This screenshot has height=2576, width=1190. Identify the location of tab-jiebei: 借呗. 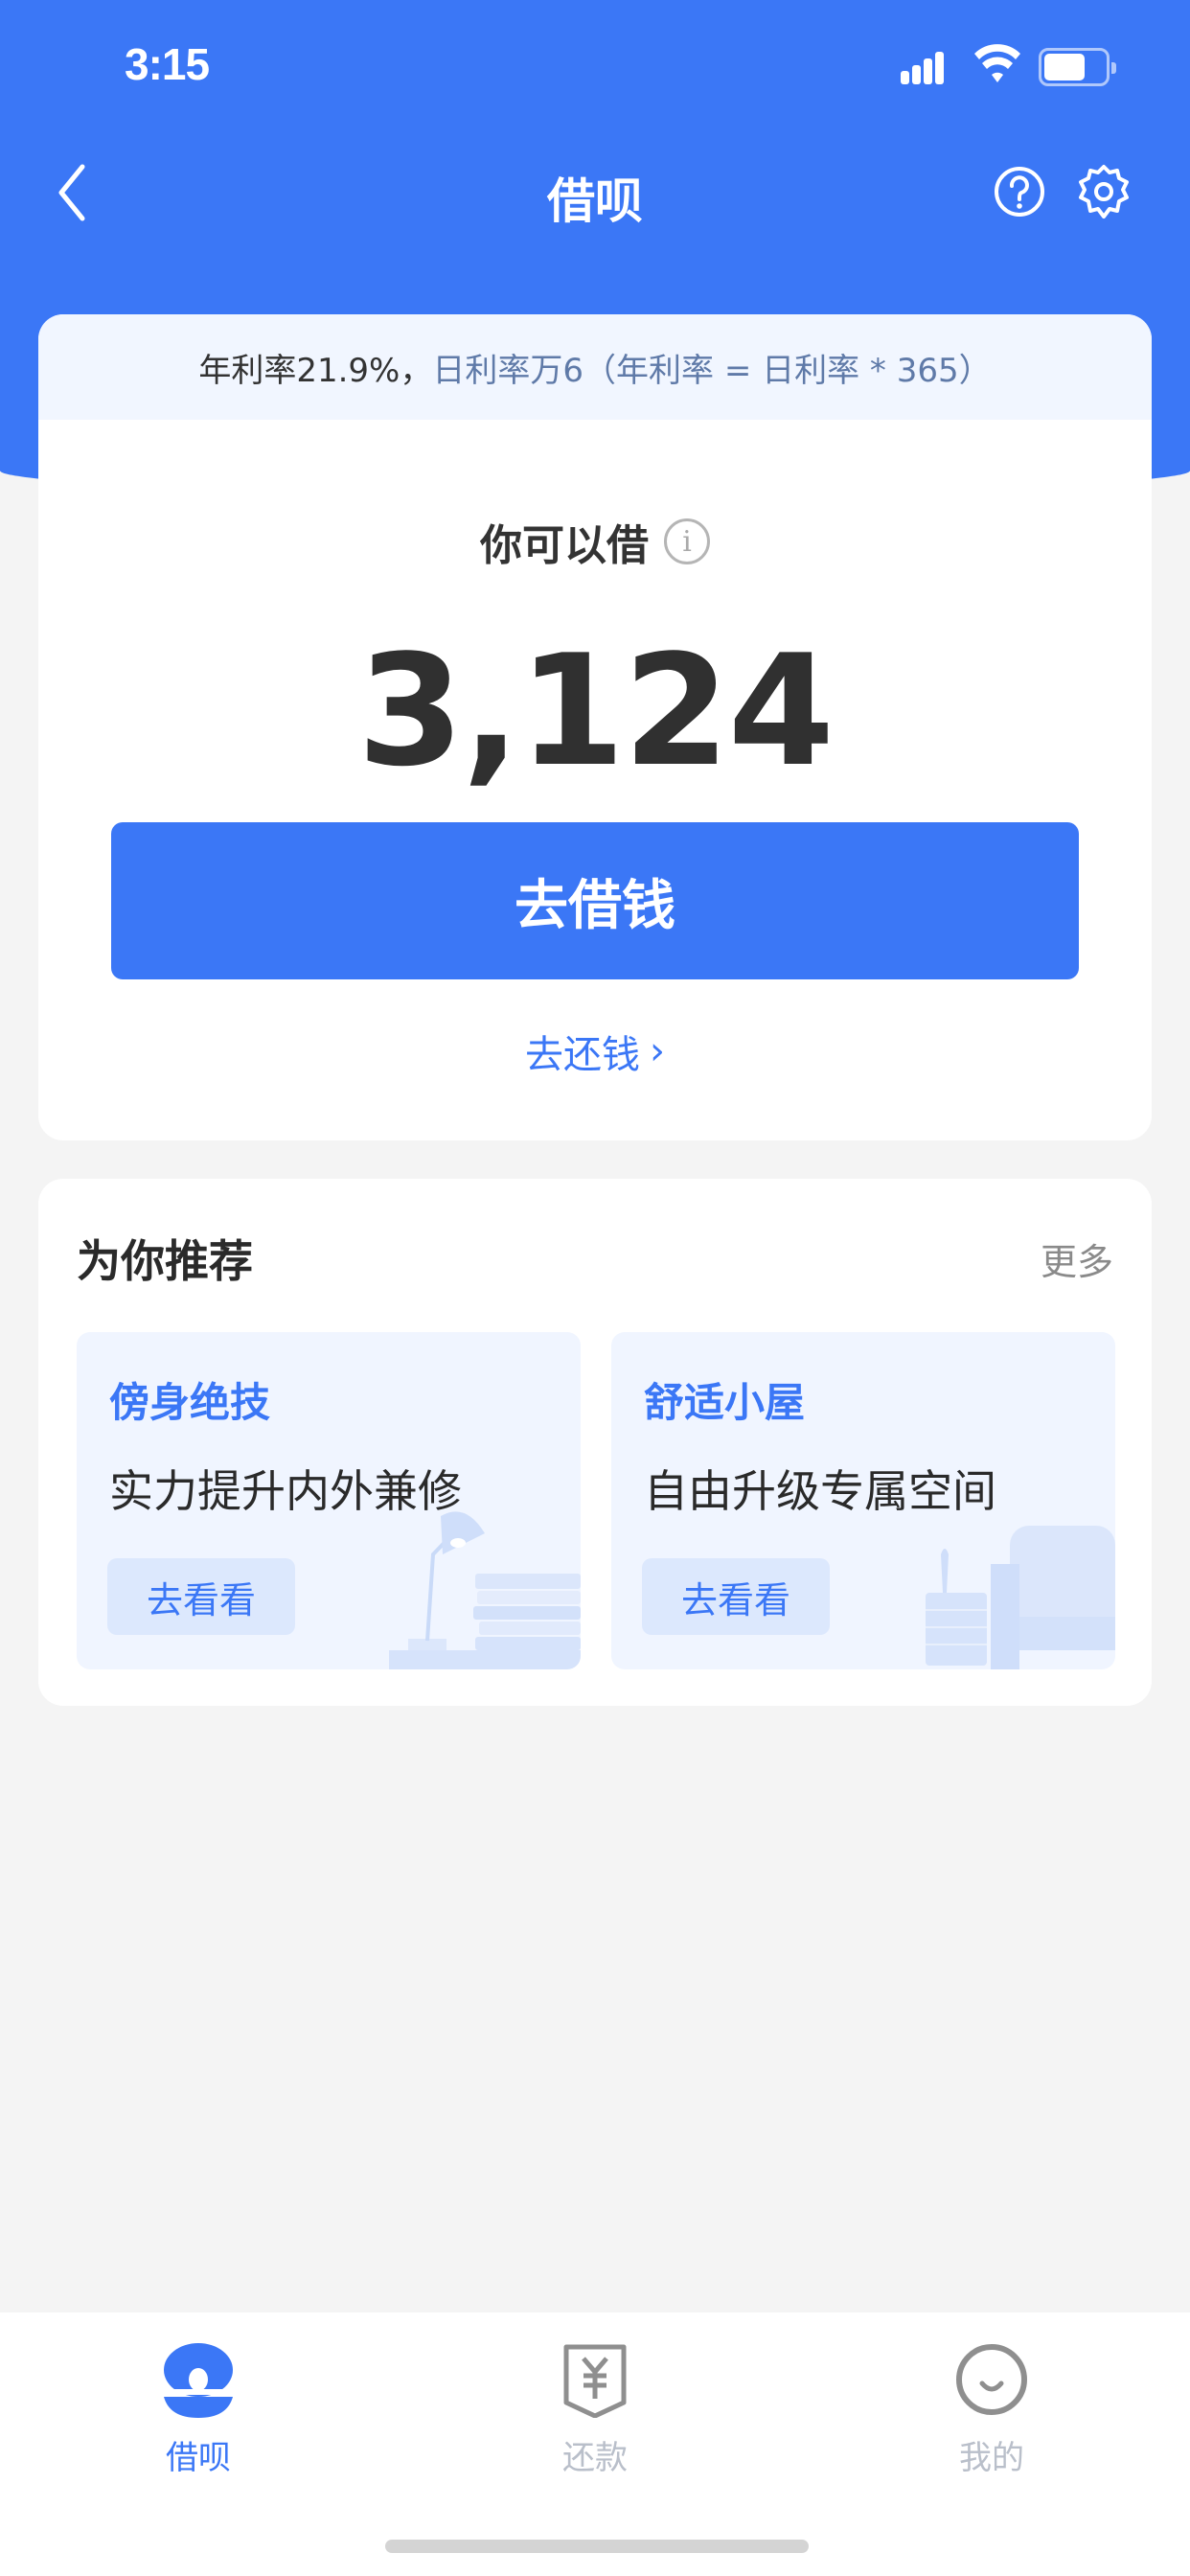
(199, 2409).